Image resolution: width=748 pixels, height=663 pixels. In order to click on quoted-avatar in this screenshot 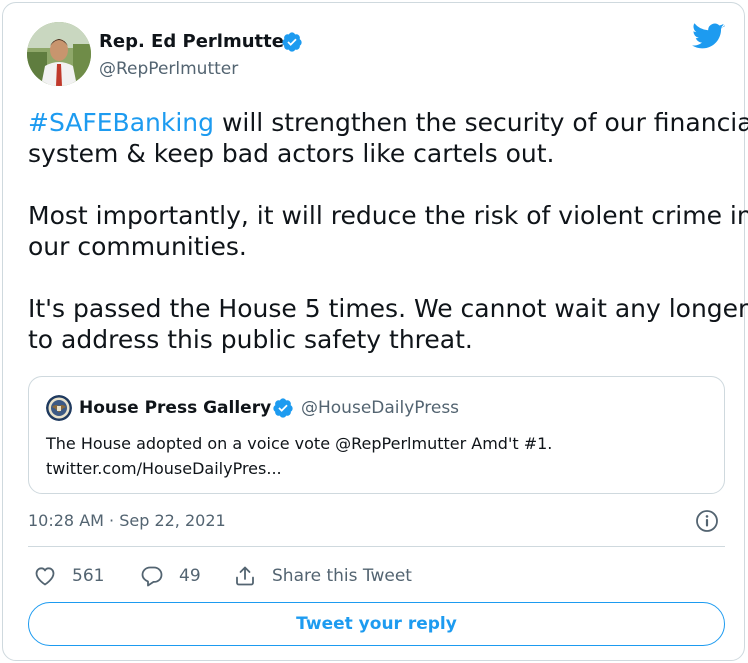, I will do `click(59, 408)`.